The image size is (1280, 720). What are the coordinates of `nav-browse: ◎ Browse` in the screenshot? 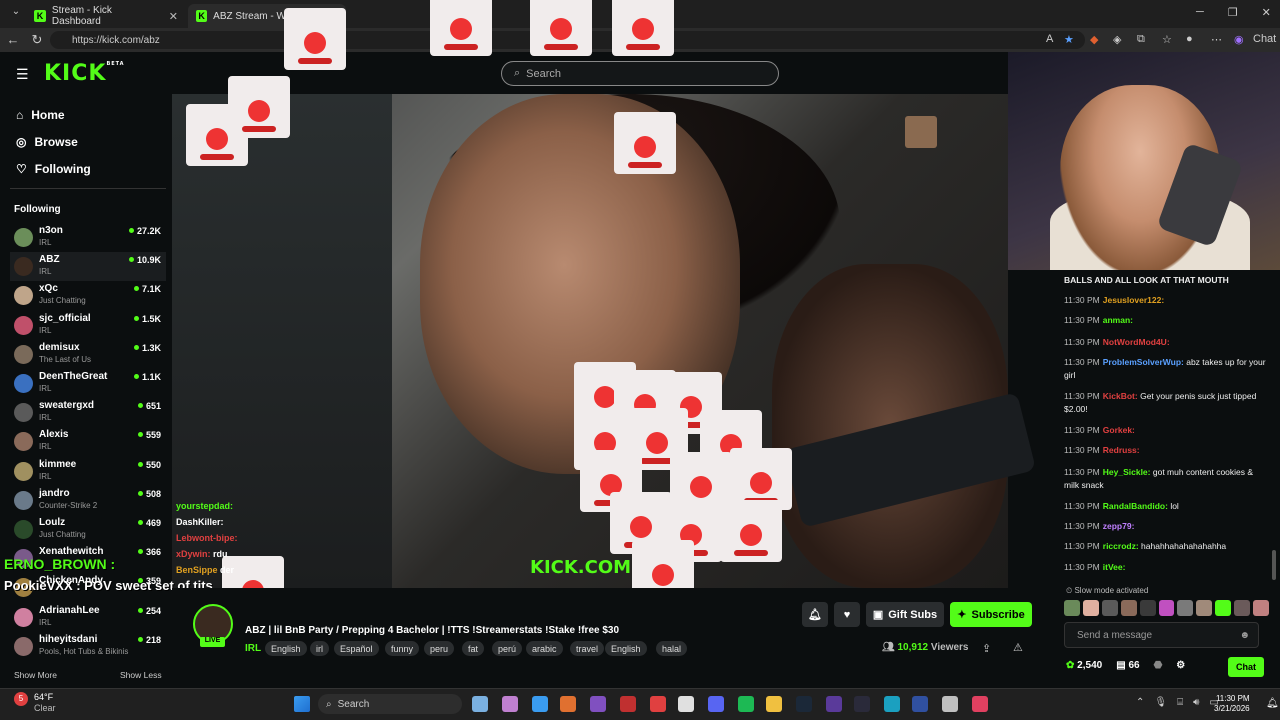 It's located at (47, 142).